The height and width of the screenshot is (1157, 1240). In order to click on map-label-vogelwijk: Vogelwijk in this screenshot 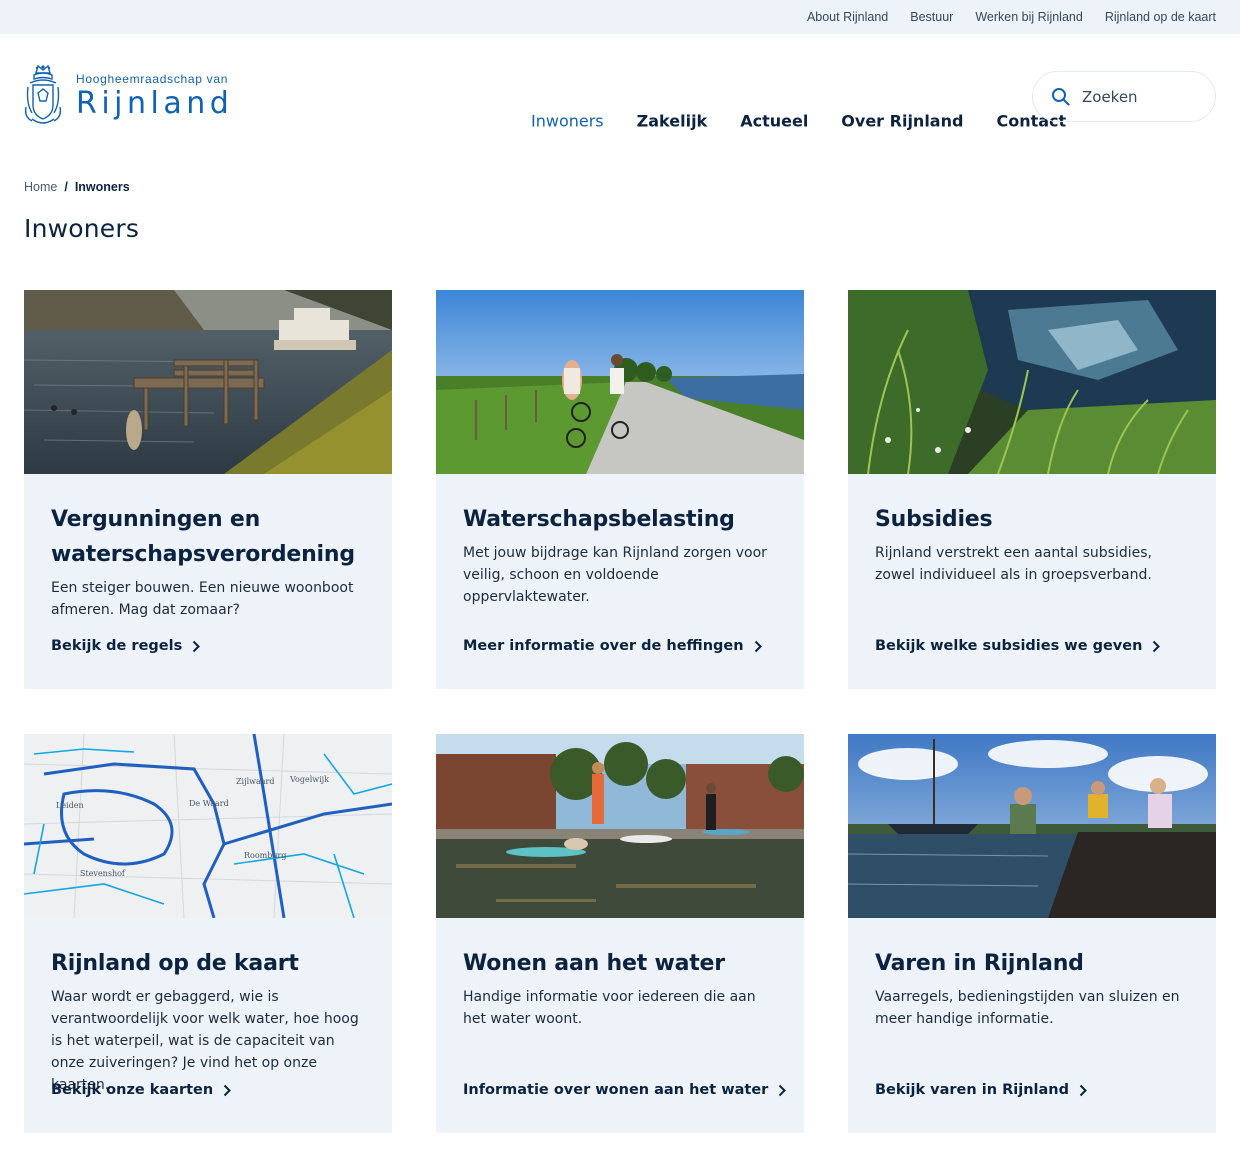, I will do `click(309, 779)`.